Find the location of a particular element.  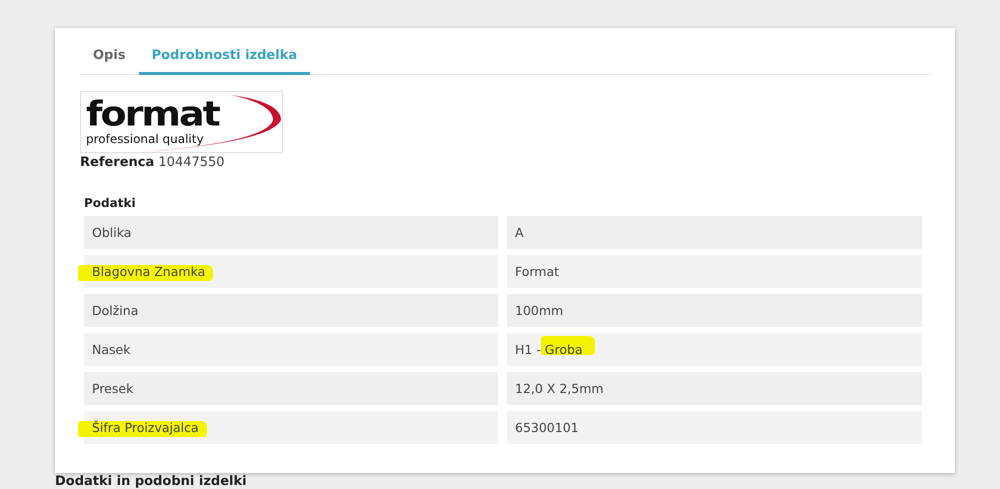

table-cell: Oblika is located at coordinates (291, 232).